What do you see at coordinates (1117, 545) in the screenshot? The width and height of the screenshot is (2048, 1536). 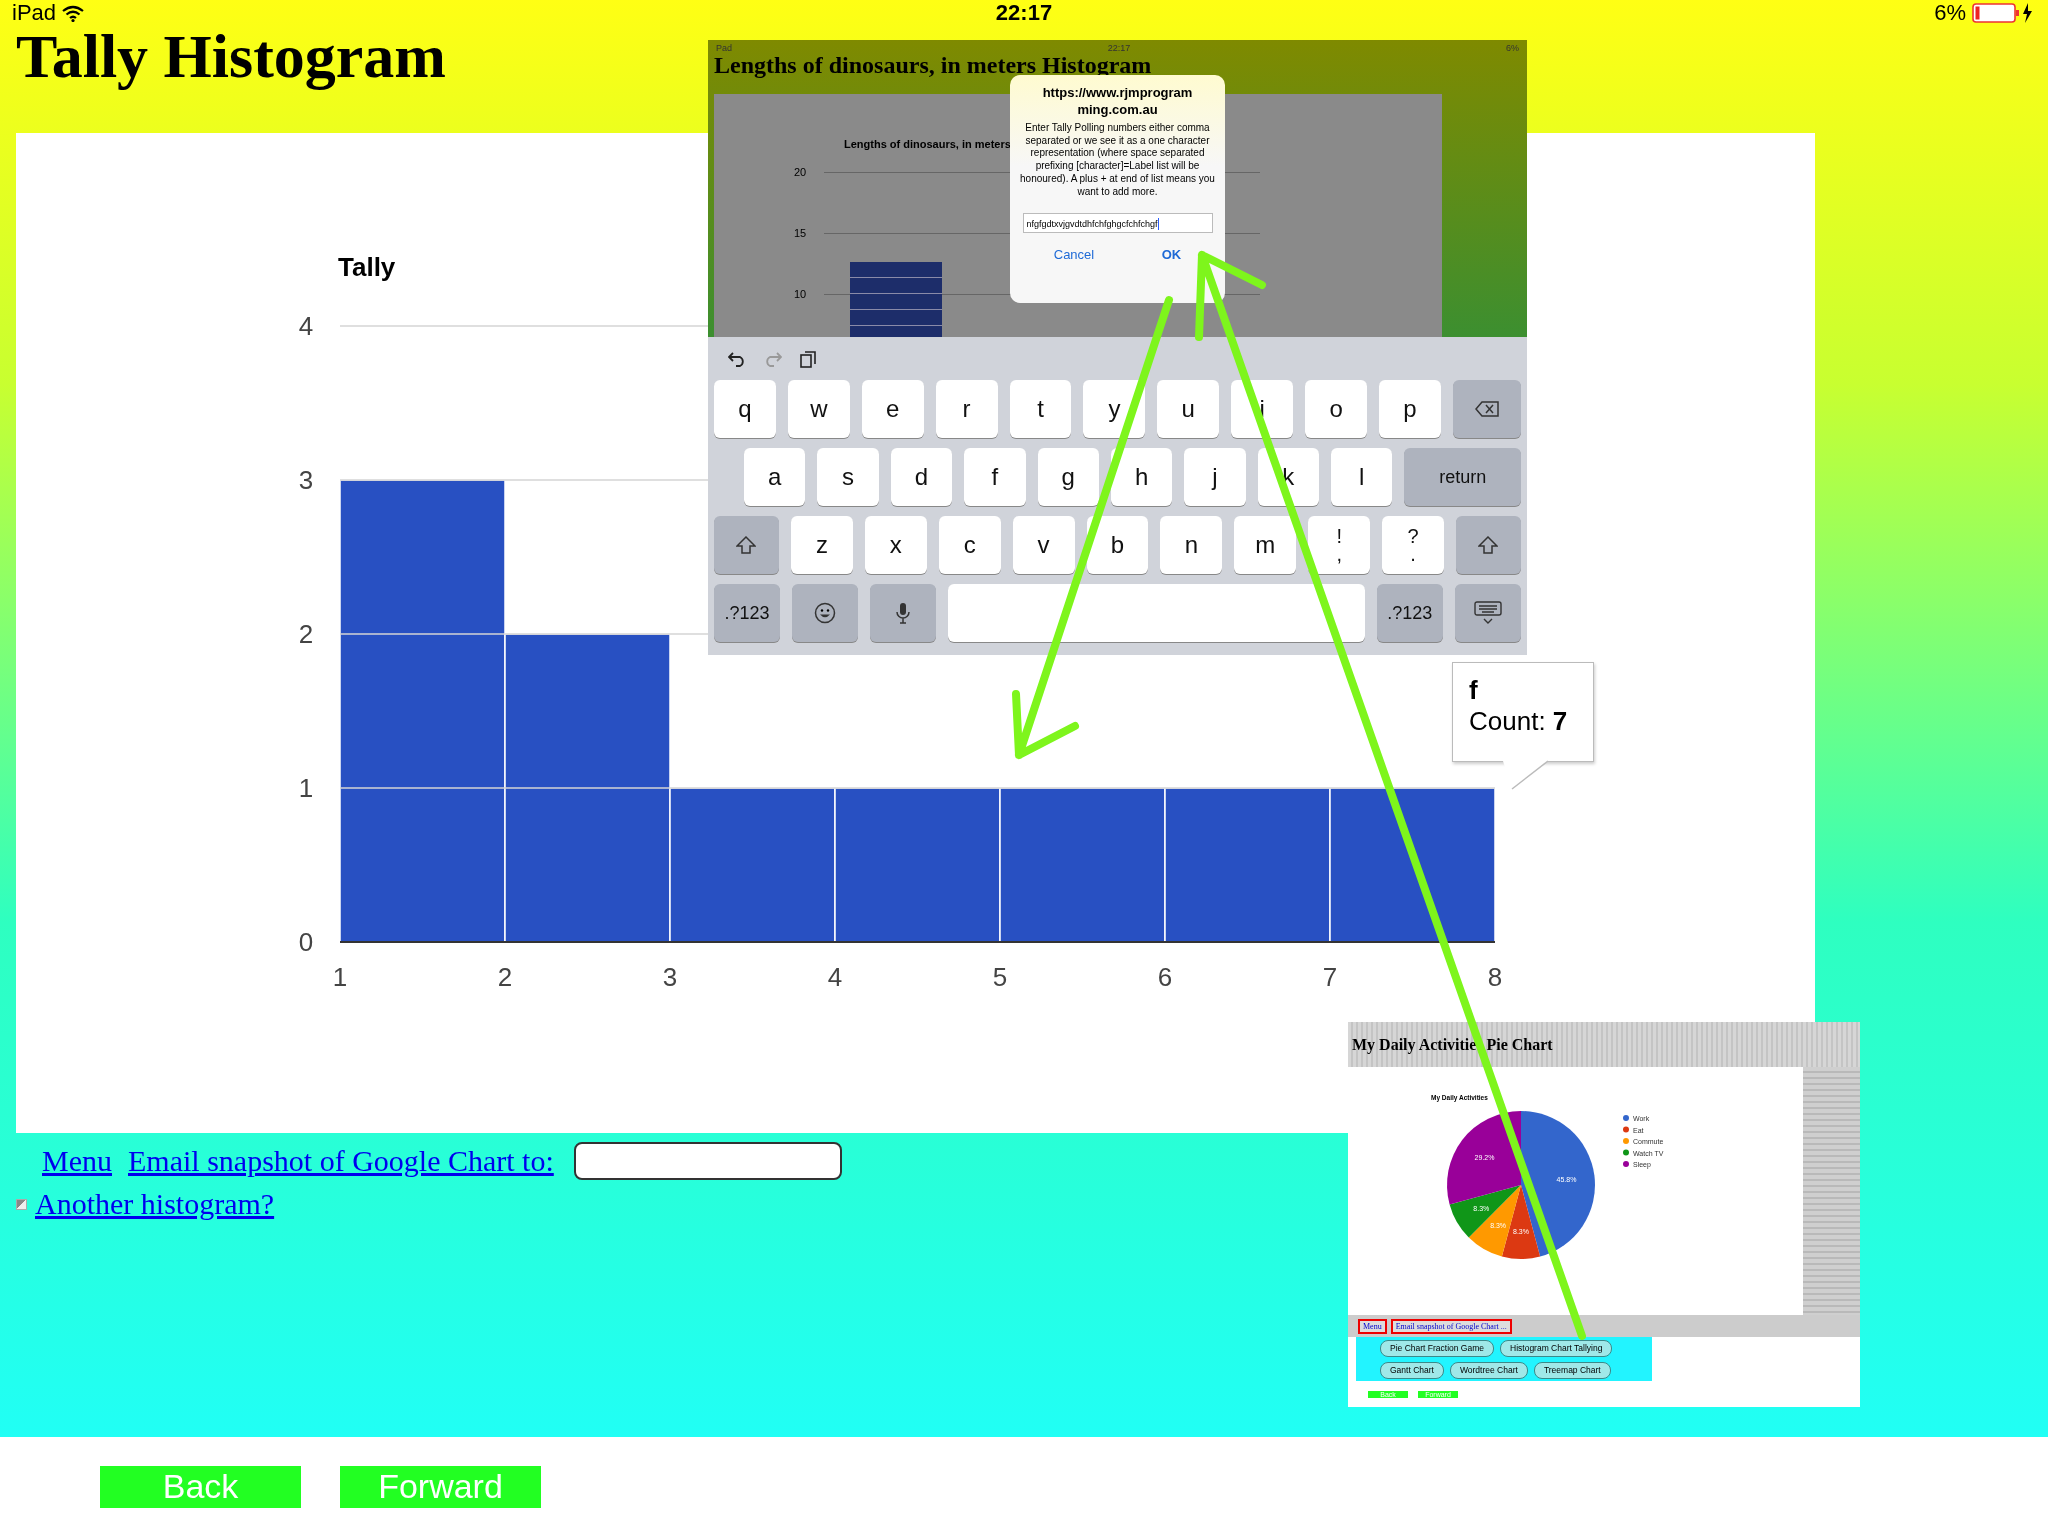 I see `key: b` at bounding box center [1117, 545].